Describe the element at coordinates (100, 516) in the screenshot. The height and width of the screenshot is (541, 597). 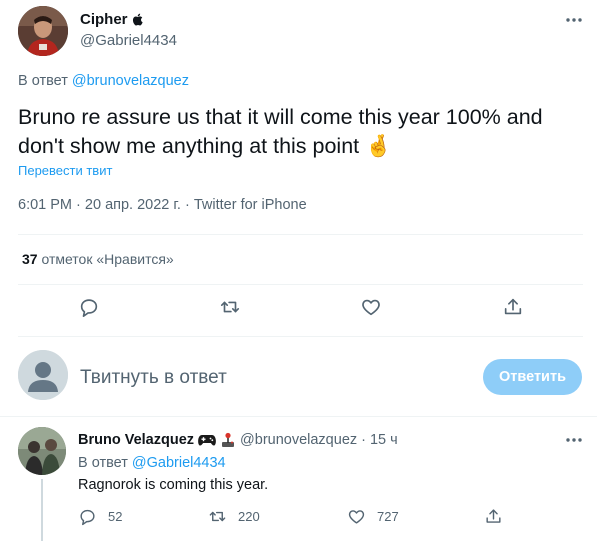
I see `reply-reply-button: 52` at that location.